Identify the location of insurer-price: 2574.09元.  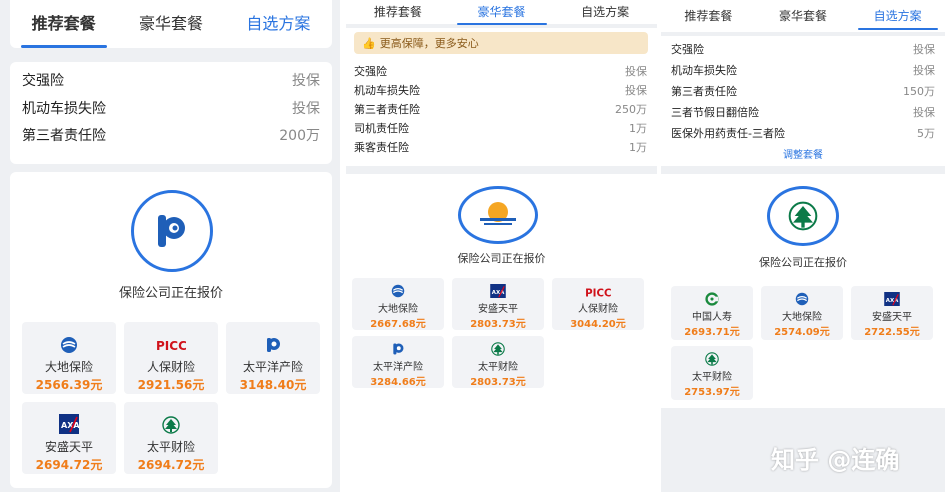
(802, 332).